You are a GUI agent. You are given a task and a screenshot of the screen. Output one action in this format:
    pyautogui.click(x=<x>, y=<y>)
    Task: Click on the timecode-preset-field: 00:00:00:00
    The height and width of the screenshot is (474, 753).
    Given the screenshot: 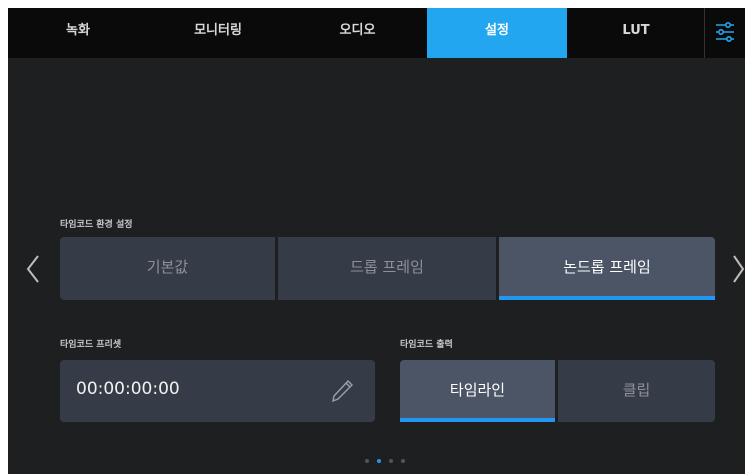 What is the action you would take?
    pyautogui.click(x=217, y=391)
    